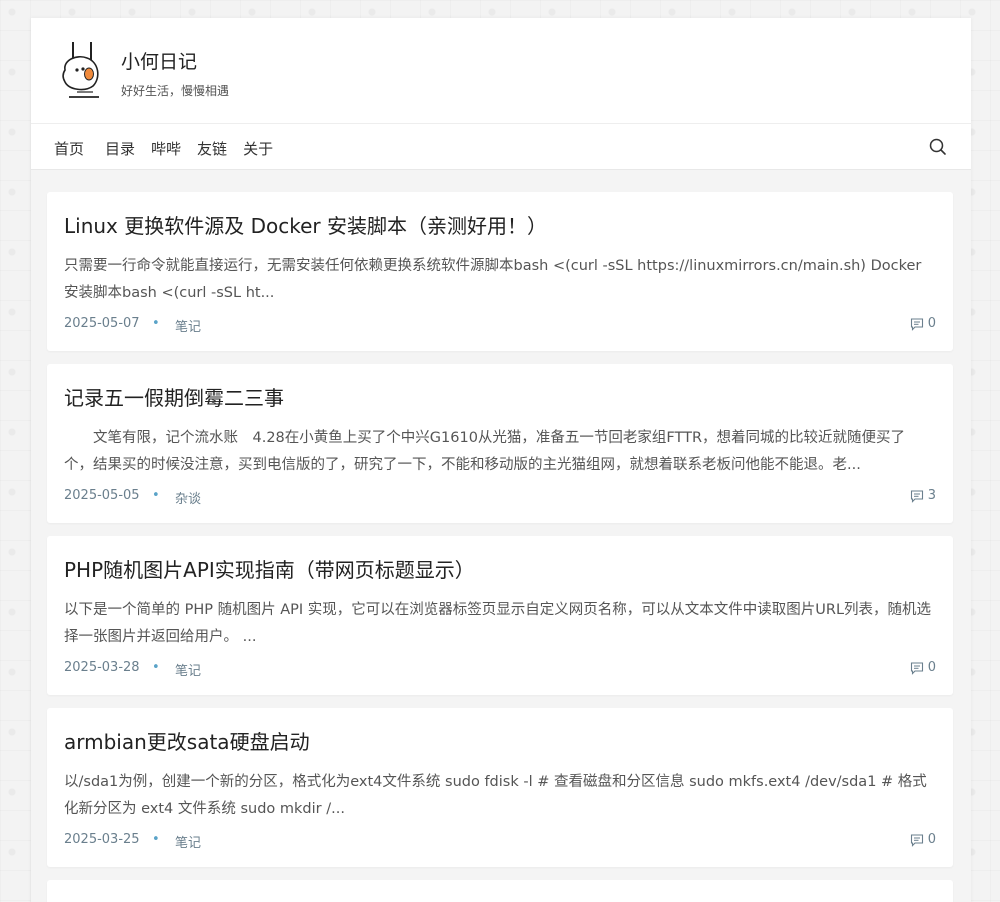  I want to click on post-comments: 3, so click(923, 495).